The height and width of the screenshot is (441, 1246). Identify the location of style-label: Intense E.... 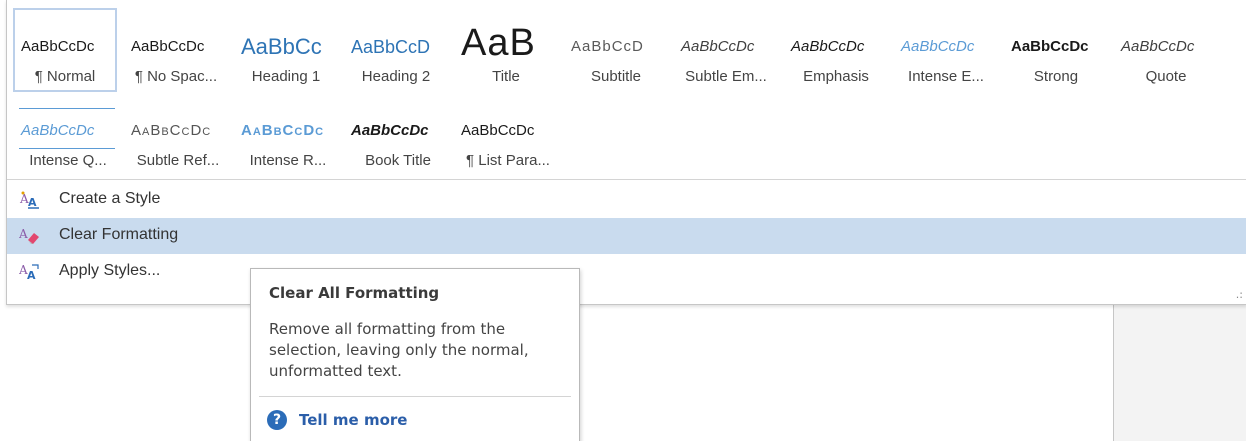
(946, 76).